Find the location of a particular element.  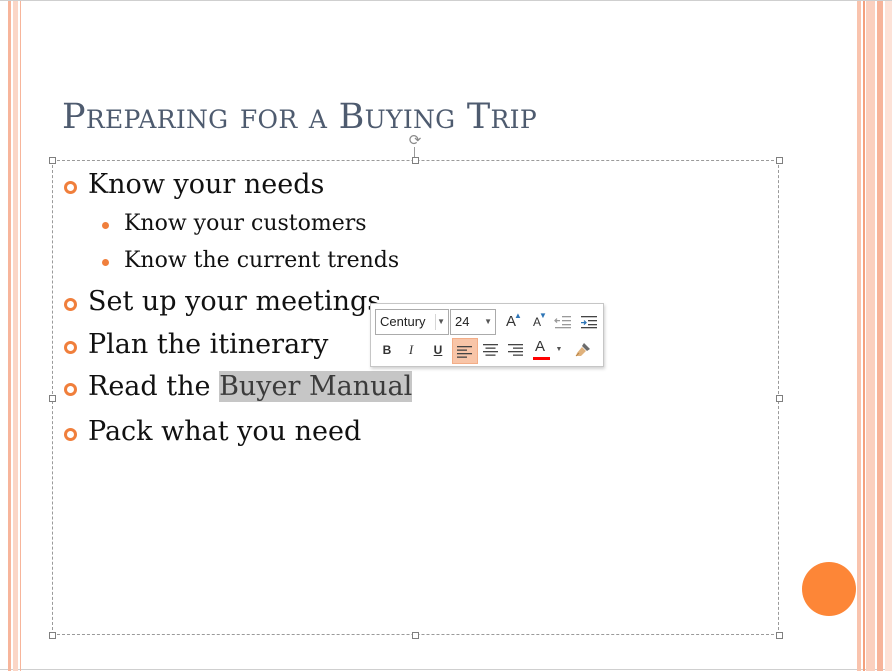

font-color-bar is located at coordinates (541, 358).